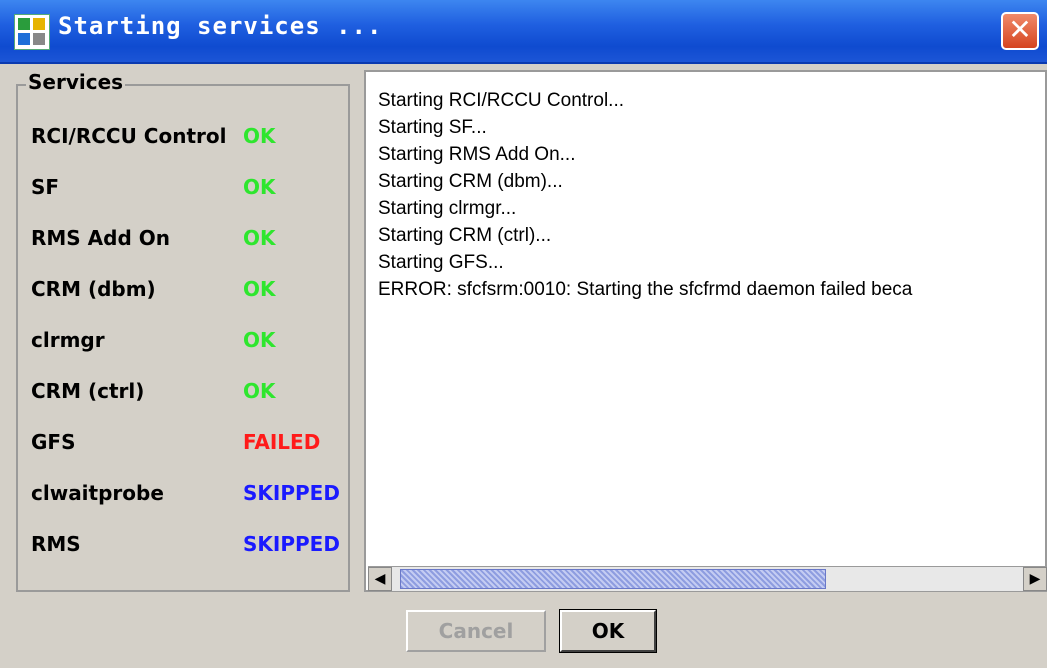 The width and height of the screenshot is (1047, 668). I want to click on service-row: clwaitprobe SKIPPED, so click(190, 496).